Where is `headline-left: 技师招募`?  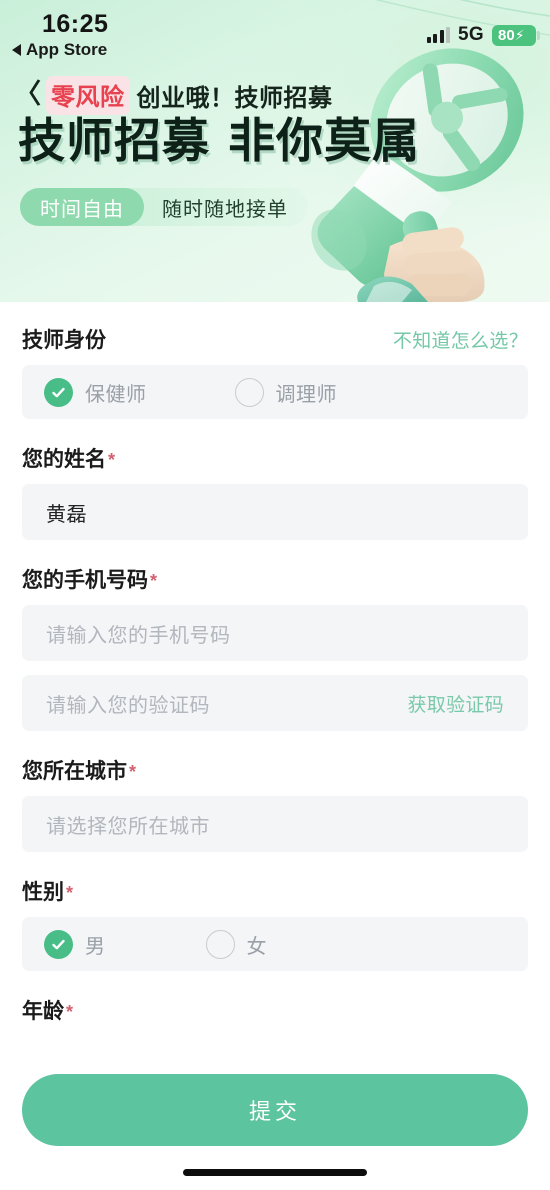
headline-left: 技师招募 is located at coordinates (114, 140).